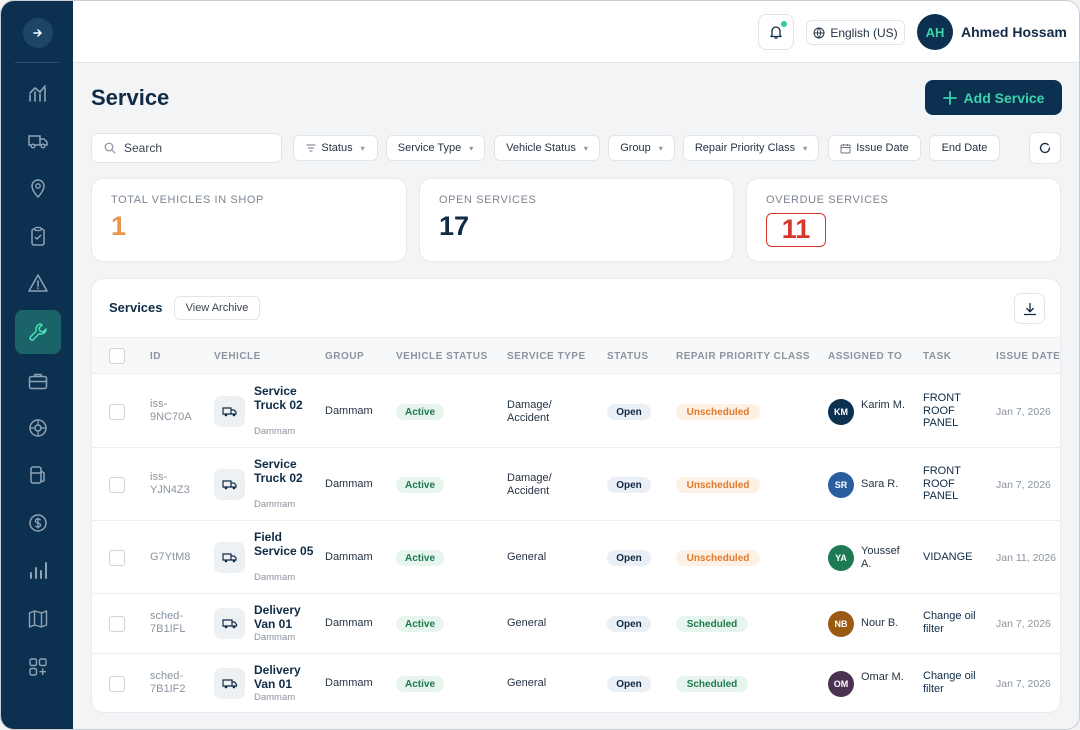 This screenshot has height=730, width=1080. What do you see at coordinates (38, 381) in the screenshot?
I see `sidebar-item-work-orders` at bounding box center [38, 381].